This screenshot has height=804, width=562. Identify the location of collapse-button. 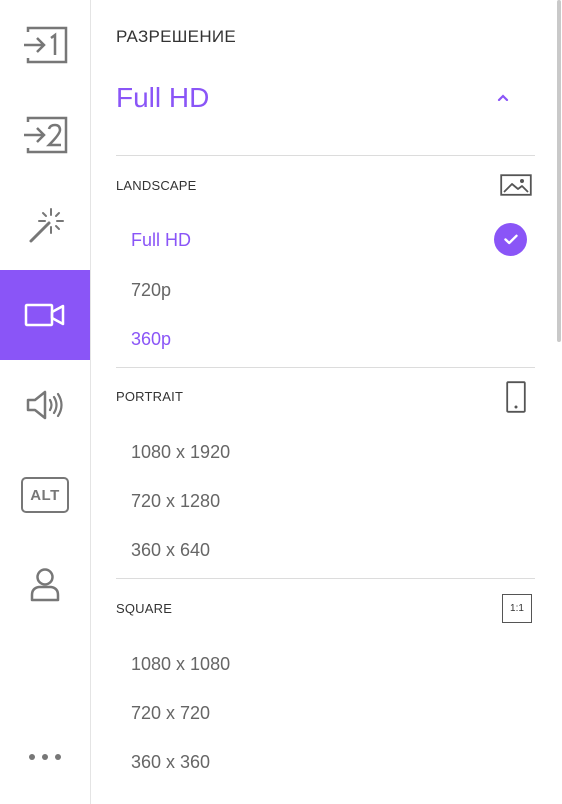
(503, 97).